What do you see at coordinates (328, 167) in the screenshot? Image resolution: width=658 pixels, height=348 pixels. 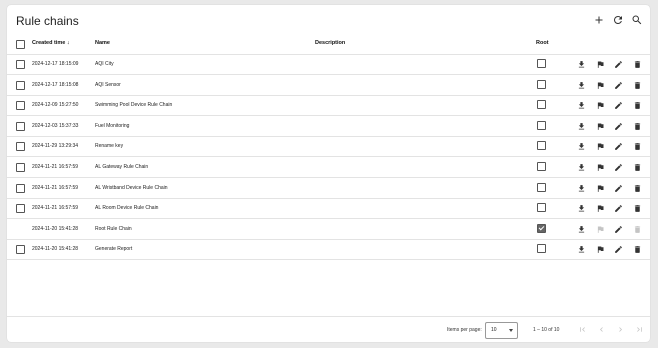 I see `table-row: 2024-11-21 16:57:59 AL Gateway Rule Chain` at bounding box center [328, 167].